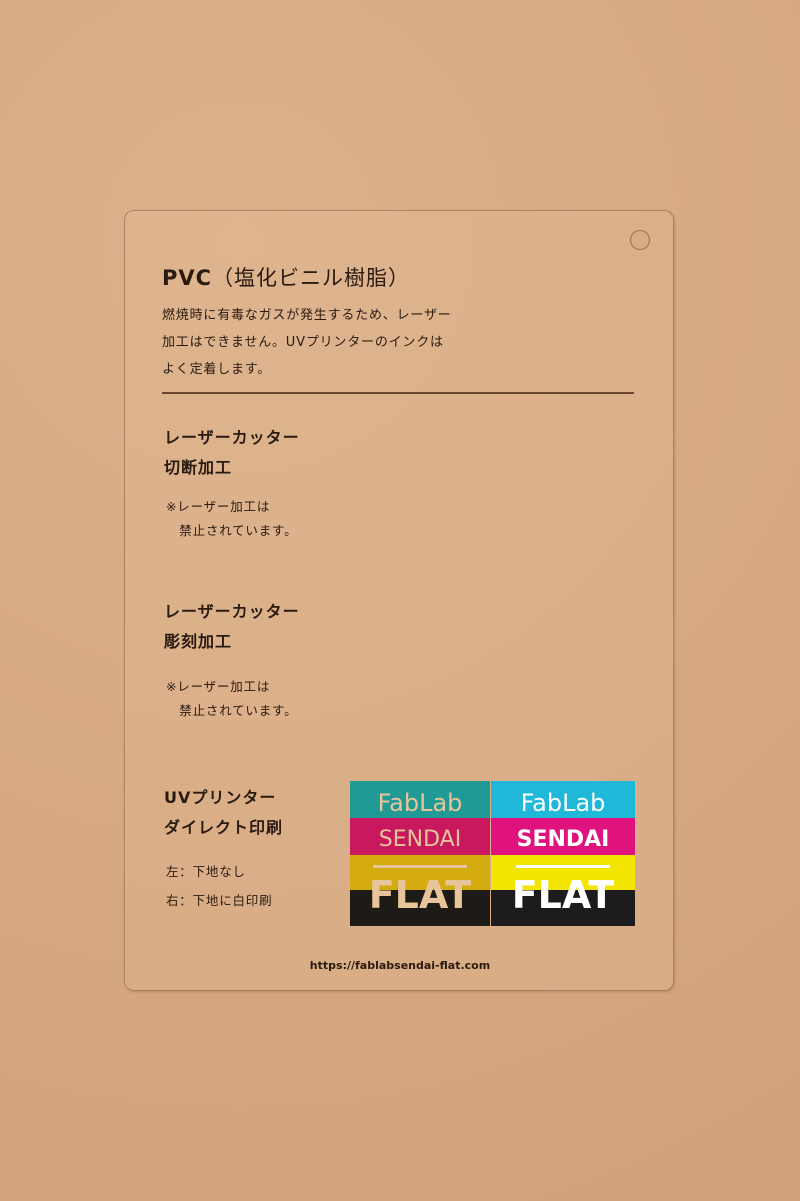 Image resolution: width=800 pixels, height=1201 pixels. What do you see at coordinates (219, 900) in the screenshot?
I see `note-line: 右：下地に白印刷` at bounding box center [219, 900].